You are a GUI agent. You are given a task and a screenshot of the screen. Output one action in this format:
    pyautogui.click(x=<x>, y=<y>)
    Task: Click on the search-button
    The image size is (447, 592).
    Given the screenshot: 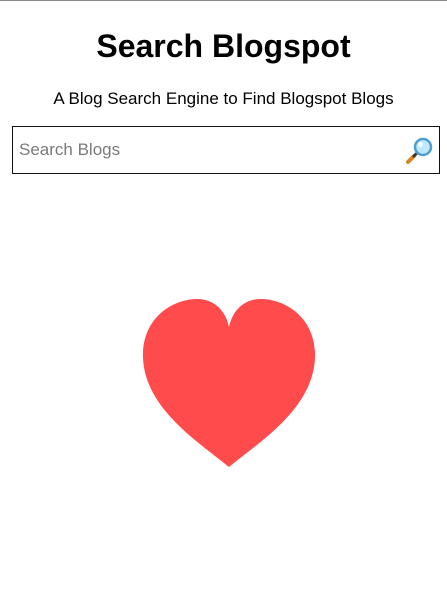 What is the action you would take?
    pyautogui.click(x=420, y=150)
    